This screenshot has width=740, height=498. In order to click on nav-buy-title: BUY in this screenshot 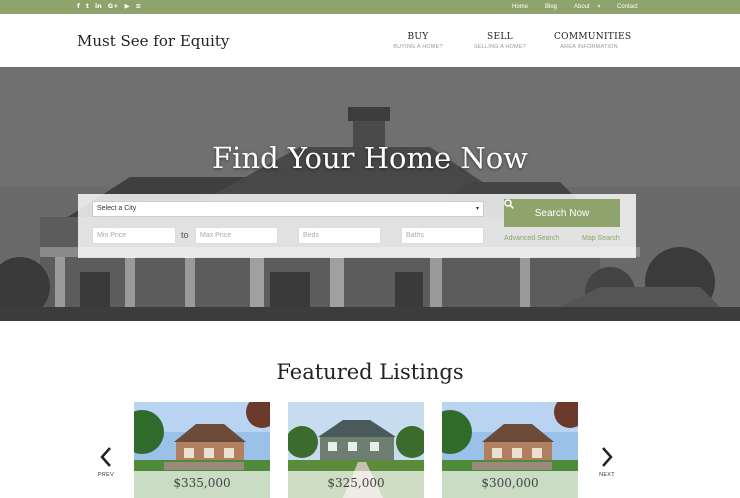, I will do `click(418, 37)`.